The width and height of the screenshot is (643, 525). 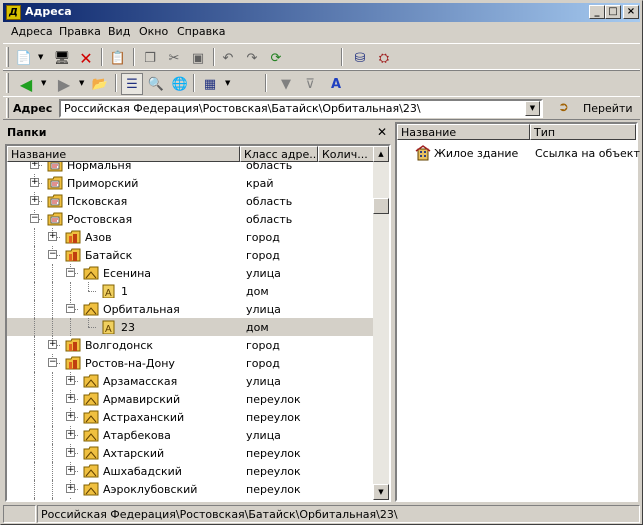 I want to click on tree-row: + Приморский край, so click(x=190, y=183).